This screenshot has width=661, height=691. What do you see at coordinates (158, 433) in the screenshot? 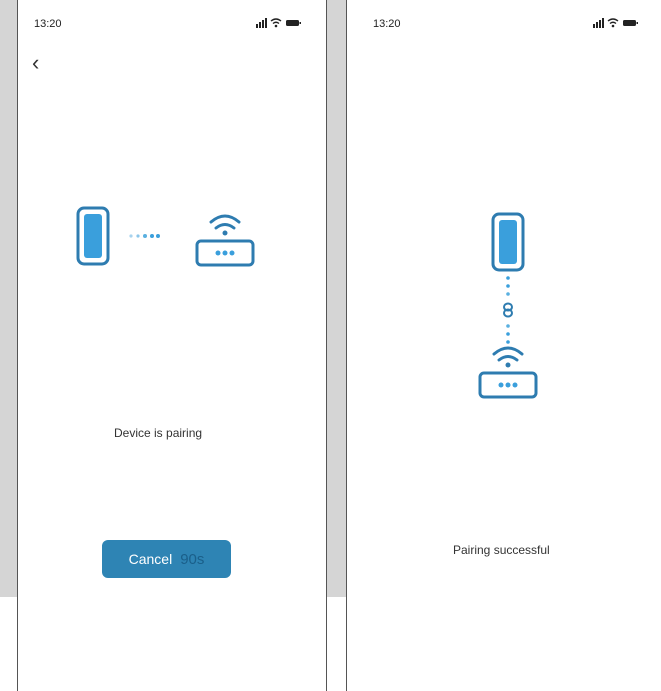
I see `pairing-status-text: Device is pairing` at bounding box center [158, 433].